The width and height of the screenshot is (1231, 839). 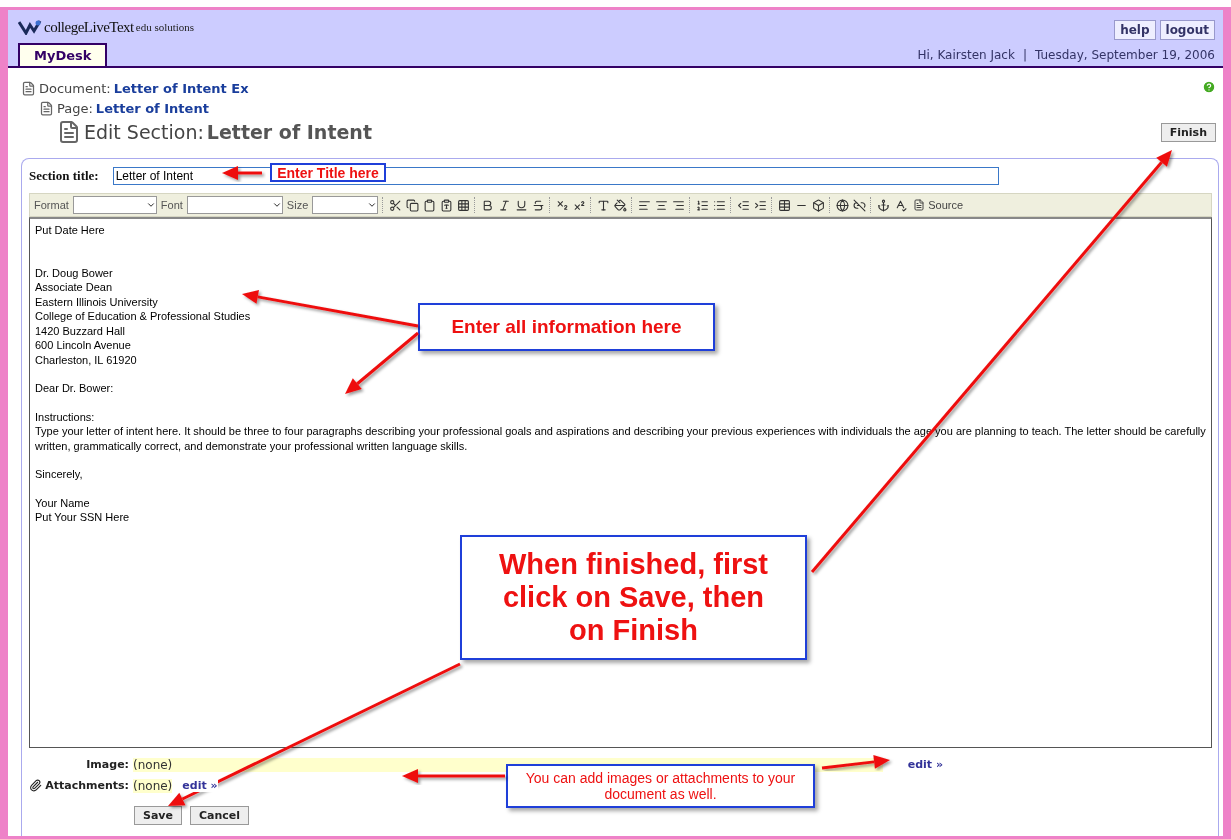 What do you see at coordinates (413, 205) in the screenshot?
I see `copy-icon` at bounding box center [413, 205].